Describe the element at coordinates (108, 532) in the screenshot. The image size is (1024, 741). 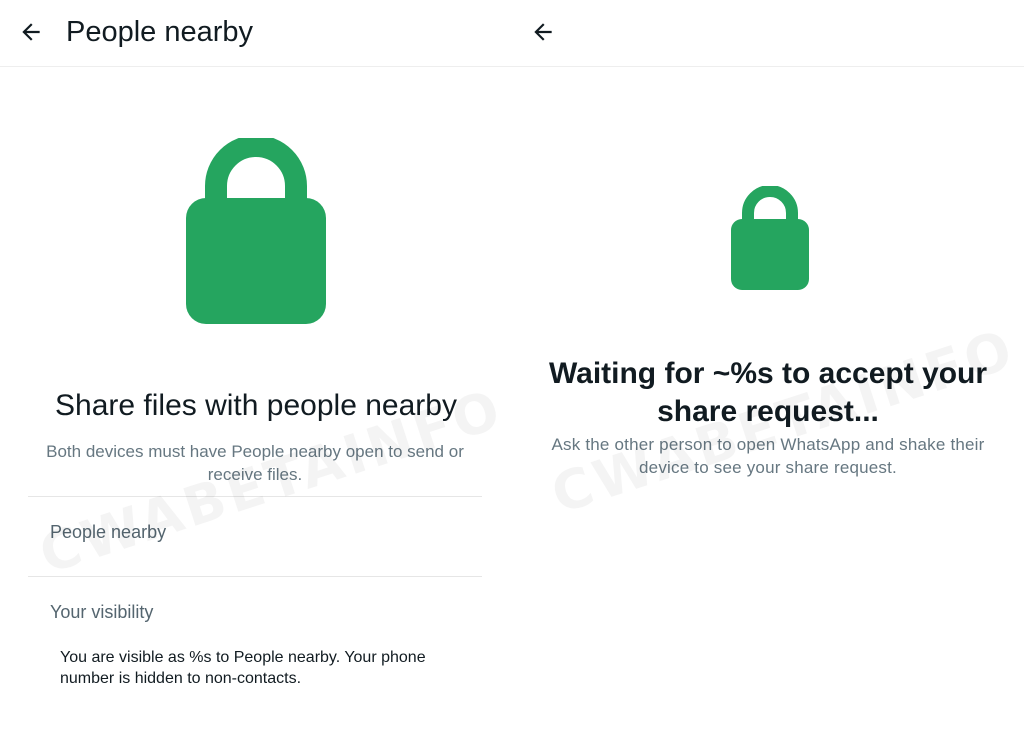
I see `people-nearby-setting: People nearby` at that location.